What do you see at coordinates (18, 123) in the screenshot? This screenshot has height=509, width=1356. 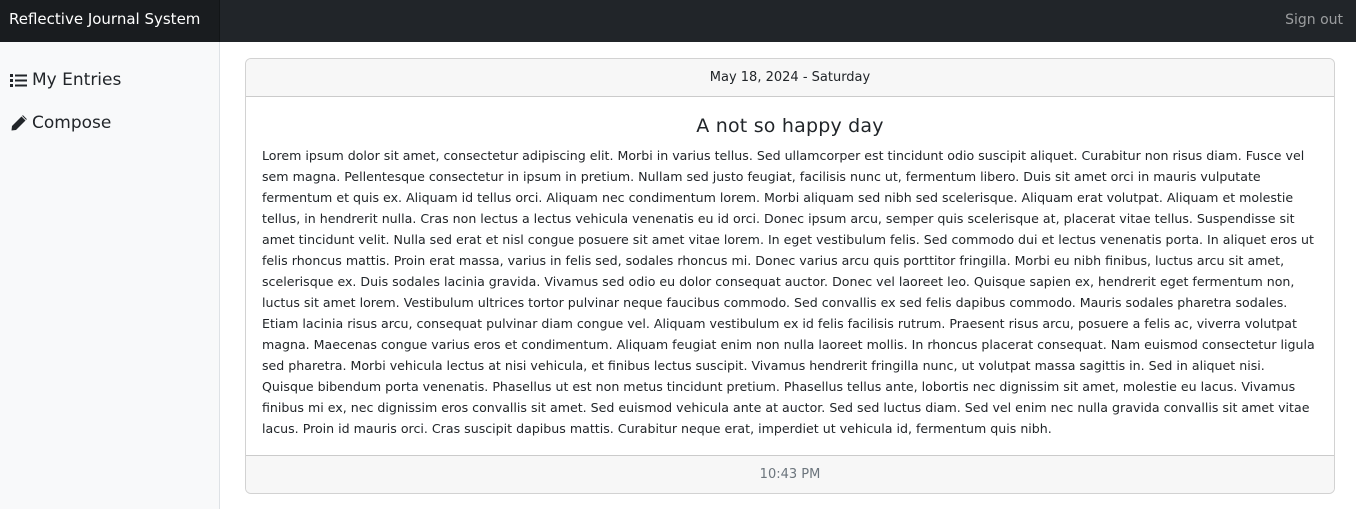 I see `pencil-icon` at bounding box center [18, 123].